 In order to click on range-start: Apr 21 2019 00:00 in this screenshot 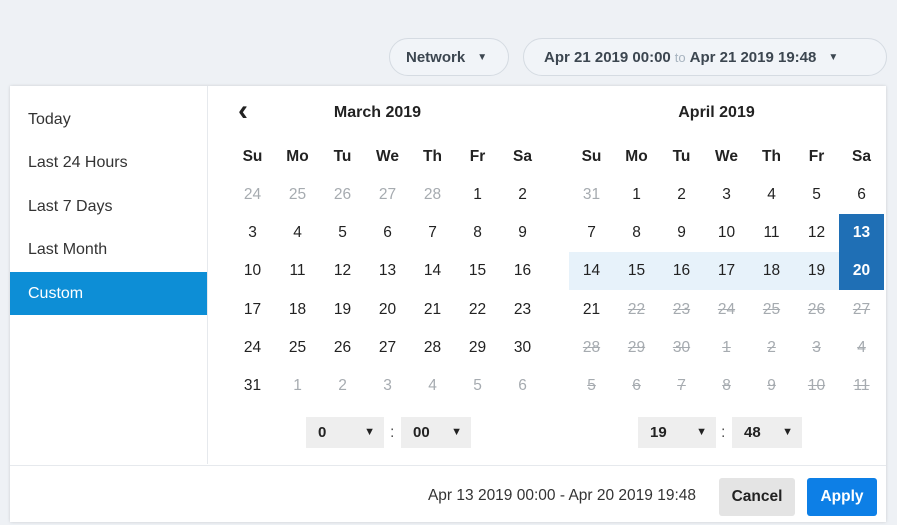, I will do `click(607, 57)`.